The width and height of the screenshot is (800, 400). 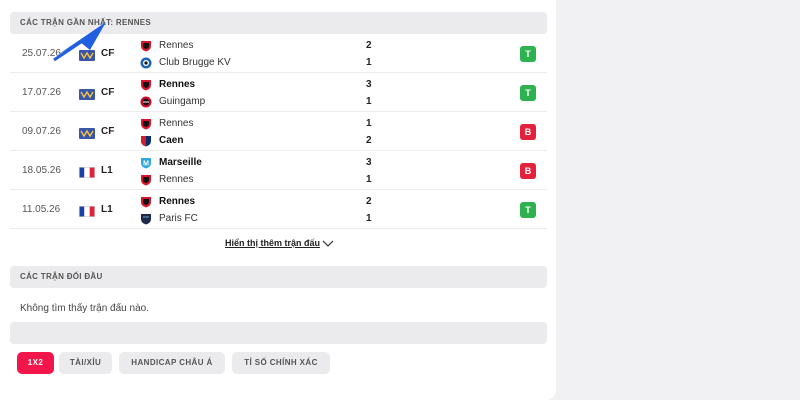 What do you see at coordinates (85, 363) in the screenshot?
I see `tab-1: TÀI/XỈU` at bounding box center [85, 363].